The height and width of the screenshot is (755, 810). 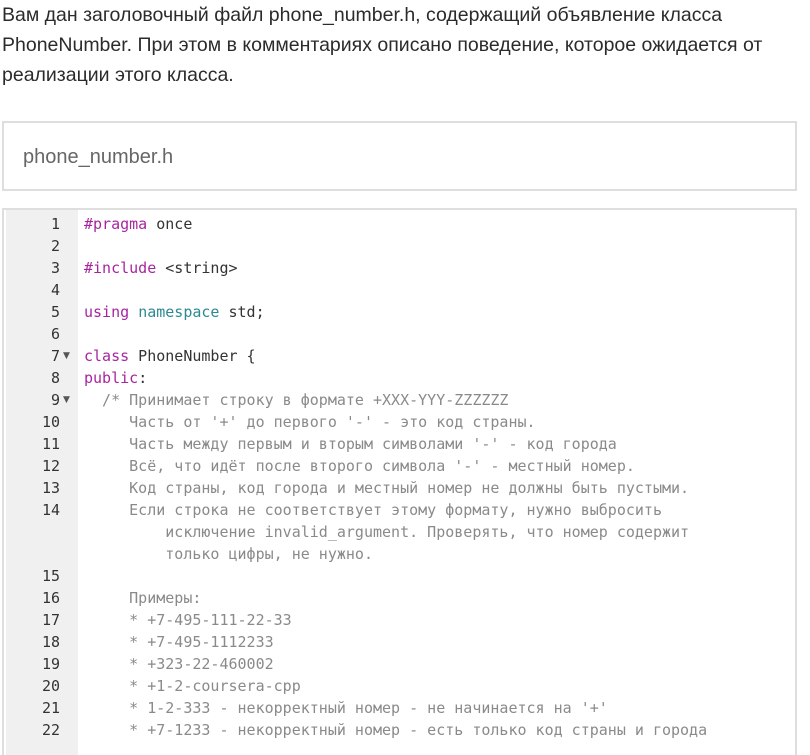 What do you see at coordinates (50, 510) in the screenshot?
I see `line-number: 14` at bounding box center [50, 510].